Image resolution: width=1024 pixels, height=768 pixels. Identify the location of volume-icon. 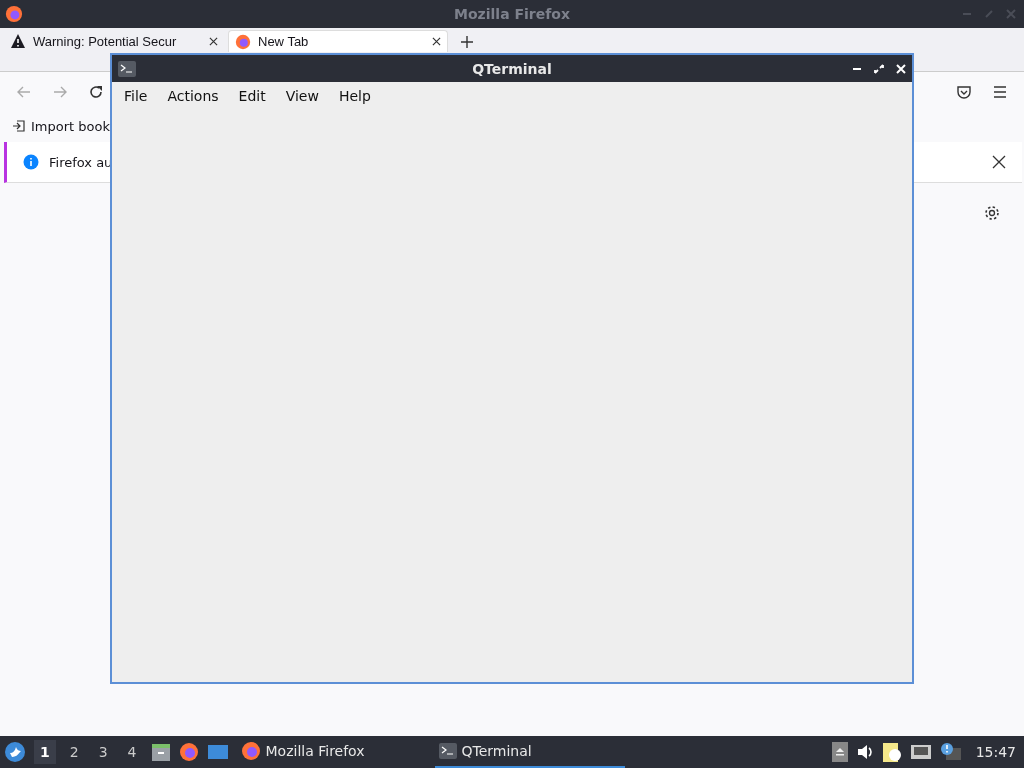
(864, 752).